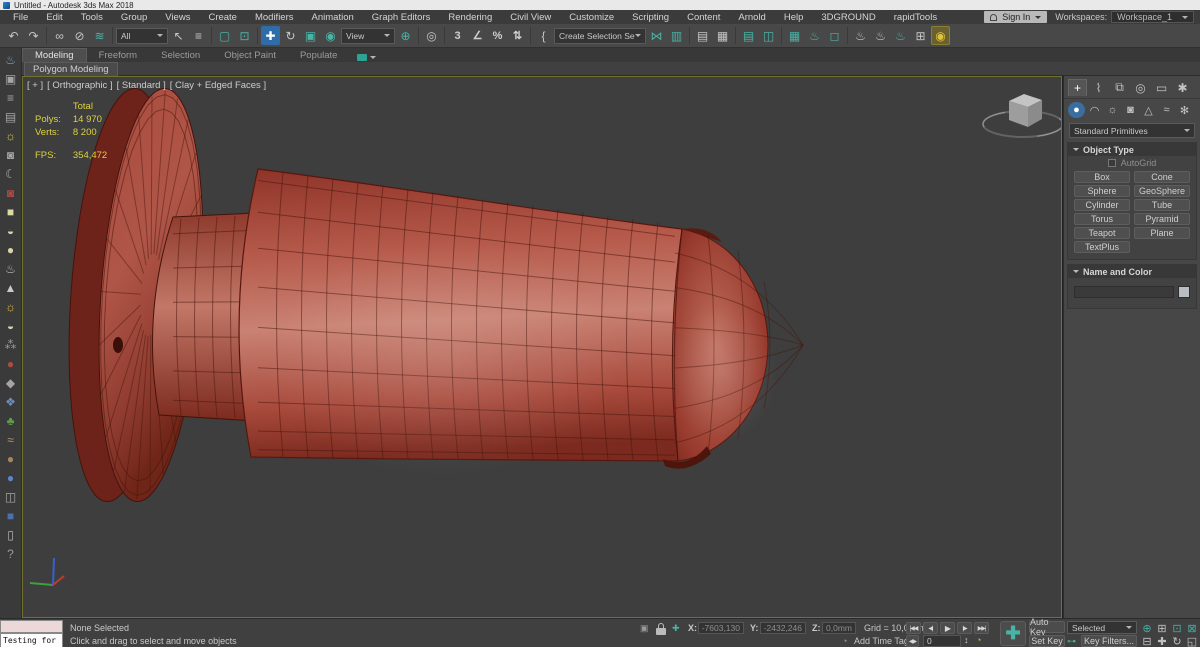  What do you see at coordinates (71, 68) in the screenshot?
I see `polygon-modeling-panel: Polygon Modeling` at bounding box center [71, 68].